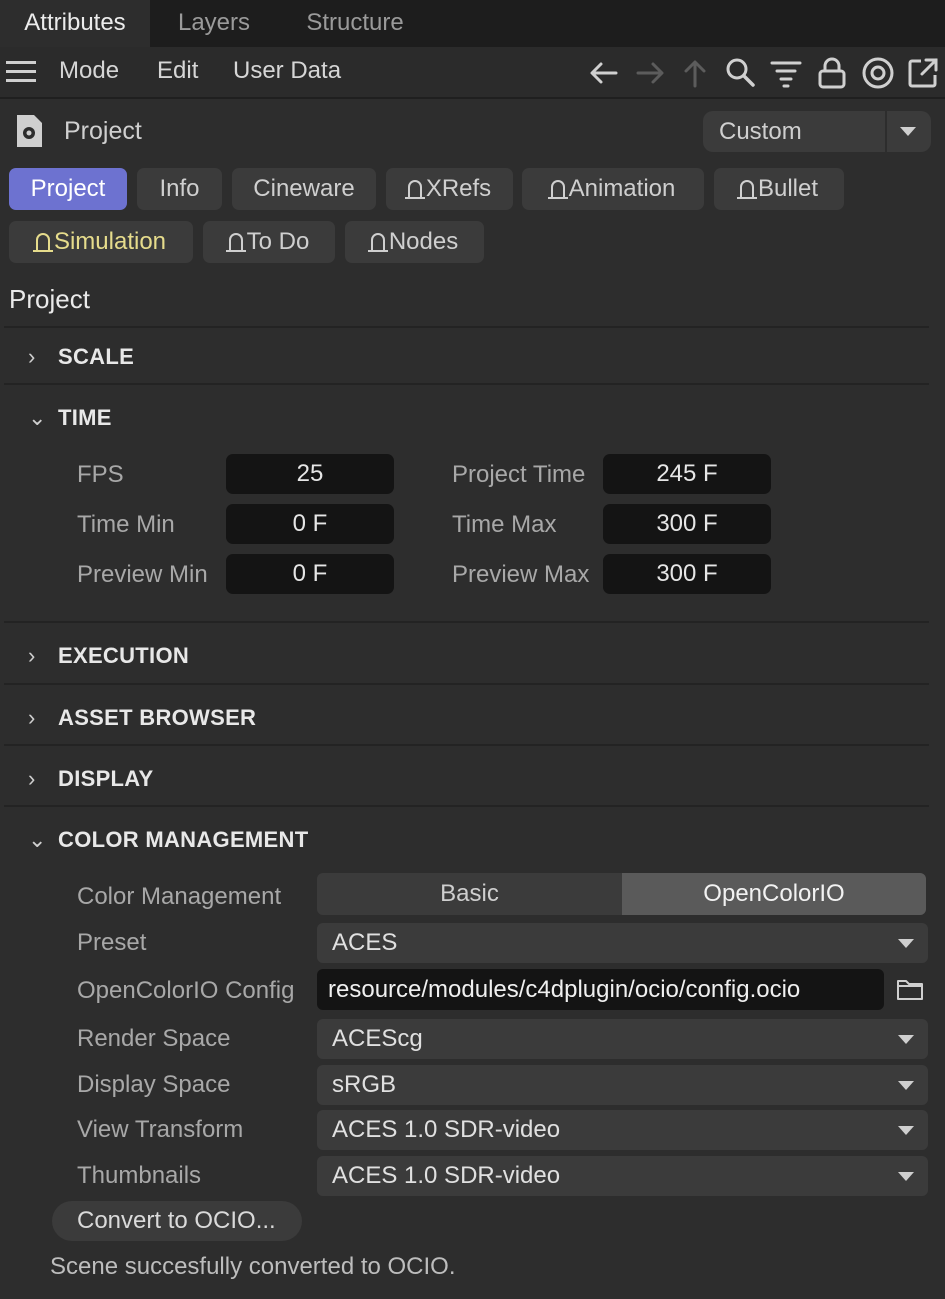 This screenshot has height=1299, width=945. What do you see at coordinates (604, 73) in the screenshot?
I see `back-arrow-icon` at bounding box center [604, 73].